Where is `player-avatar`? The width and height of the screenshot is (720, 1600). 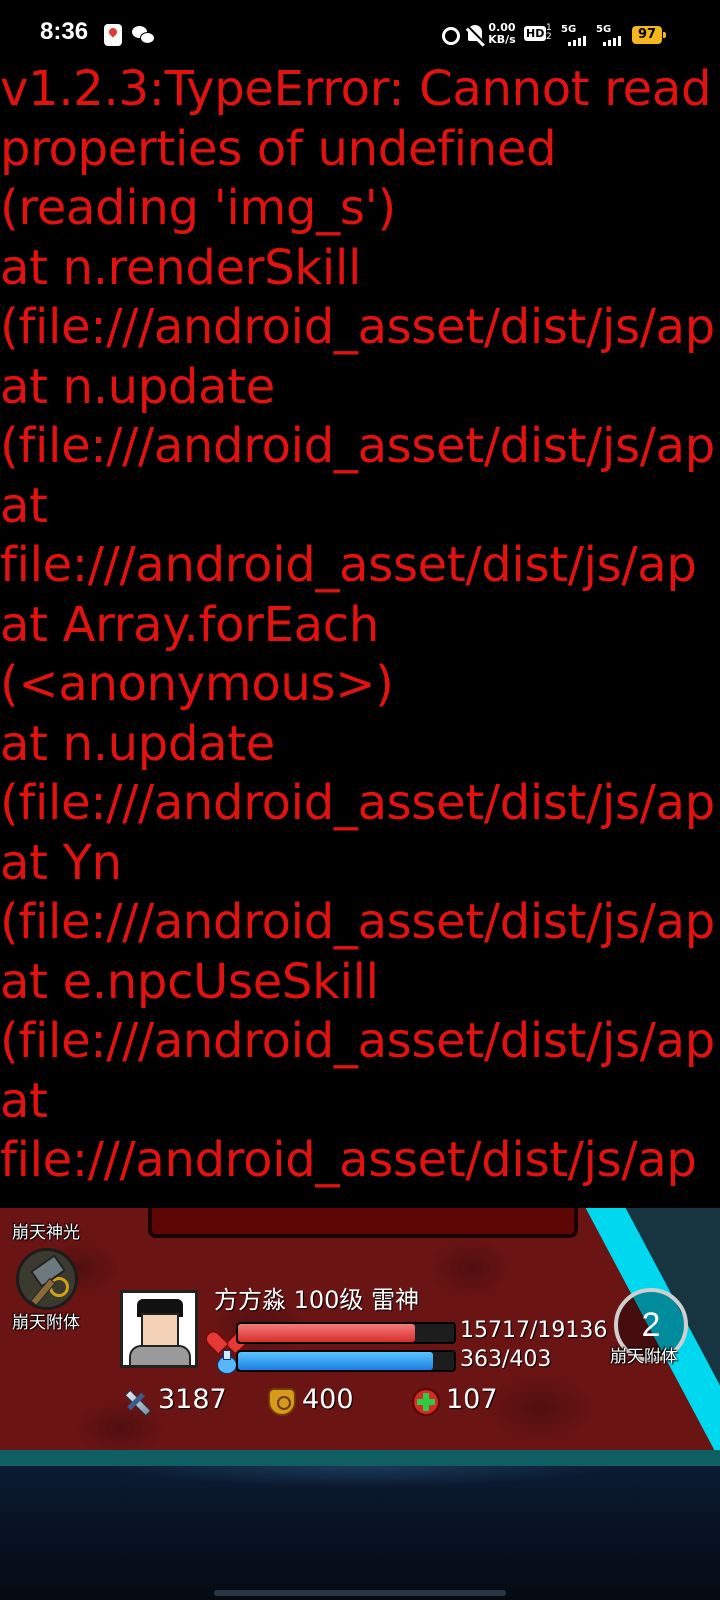 player-avatar is located at coordinates (159, 1329).